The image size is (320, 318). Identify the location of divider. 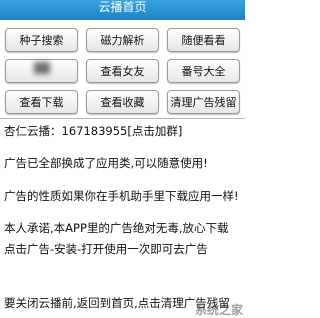
(122, 118).